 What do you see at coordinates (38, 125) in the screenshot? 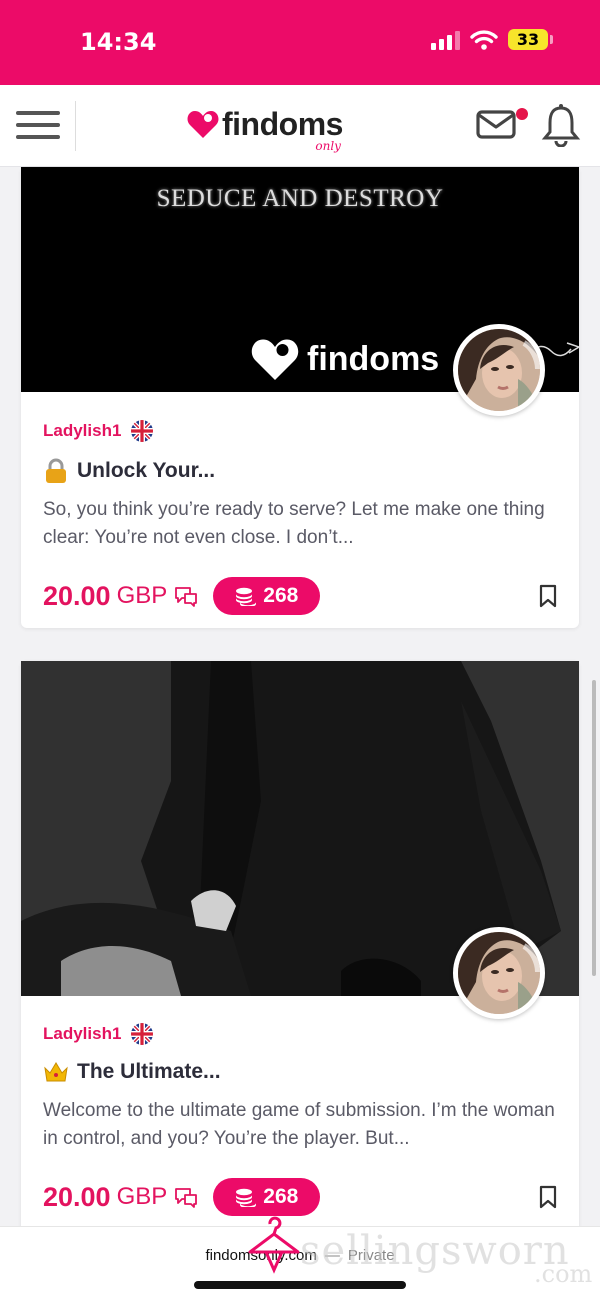
I see `menu-icon` at bounding box center [38, 125].